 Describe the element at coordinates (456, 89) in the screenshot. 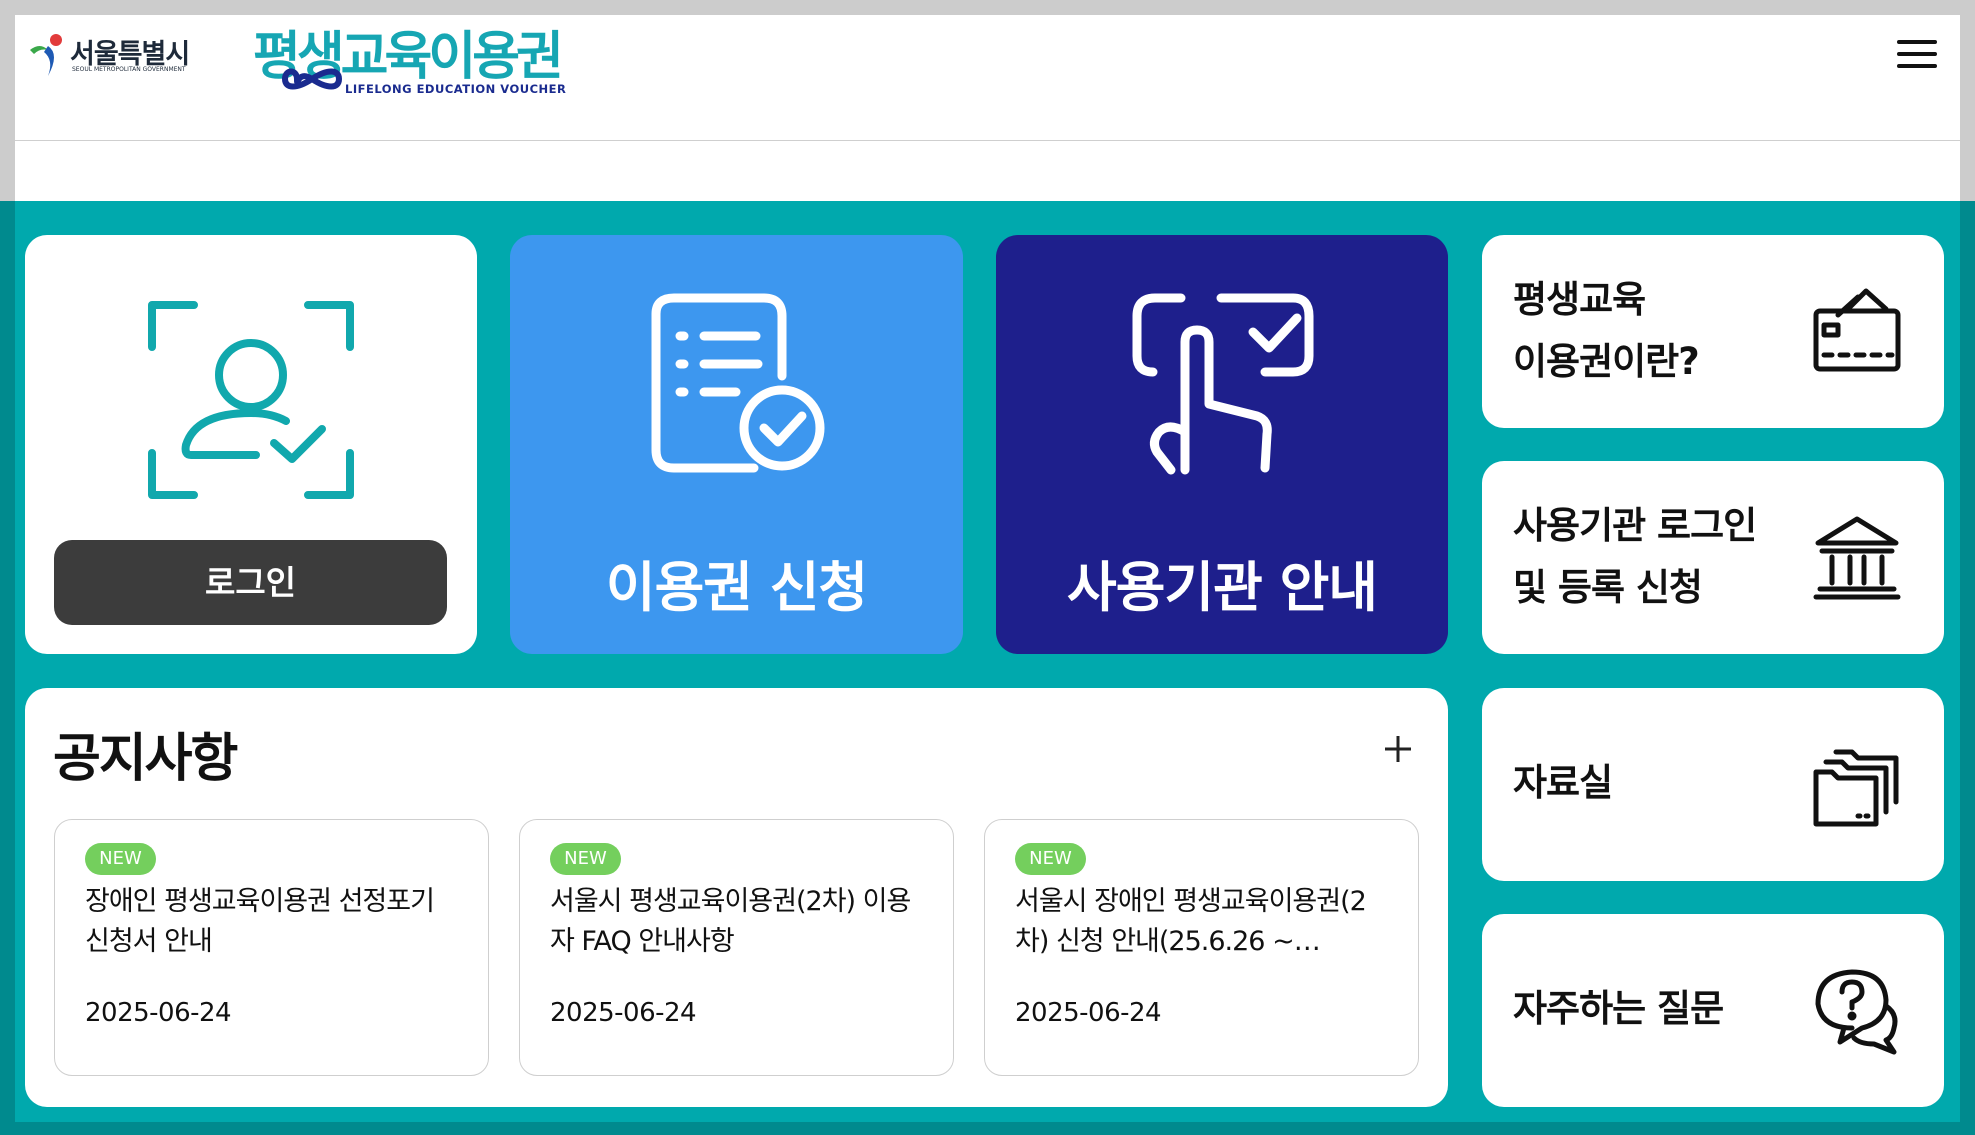

I see `brand-subtitle: LIFELONG EDUCATION VOUCHER` at that location.